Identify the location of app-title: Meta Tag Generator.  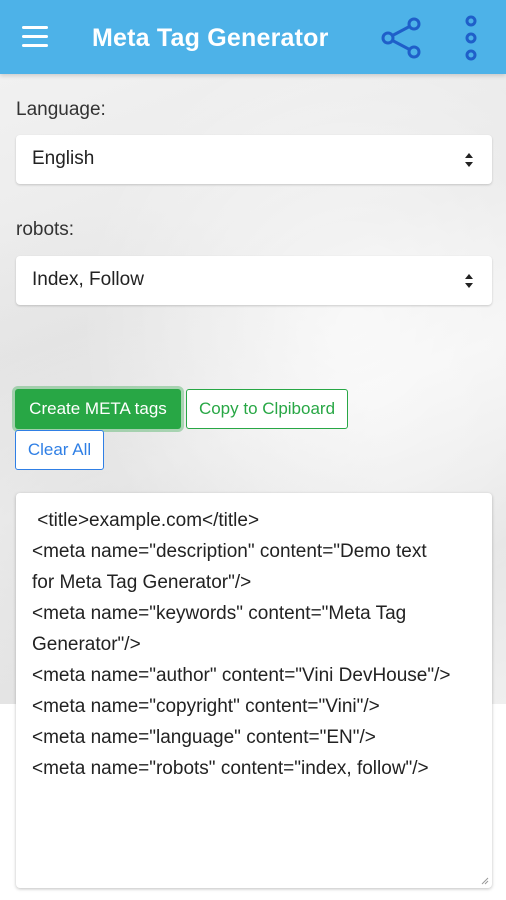
(210, 38).